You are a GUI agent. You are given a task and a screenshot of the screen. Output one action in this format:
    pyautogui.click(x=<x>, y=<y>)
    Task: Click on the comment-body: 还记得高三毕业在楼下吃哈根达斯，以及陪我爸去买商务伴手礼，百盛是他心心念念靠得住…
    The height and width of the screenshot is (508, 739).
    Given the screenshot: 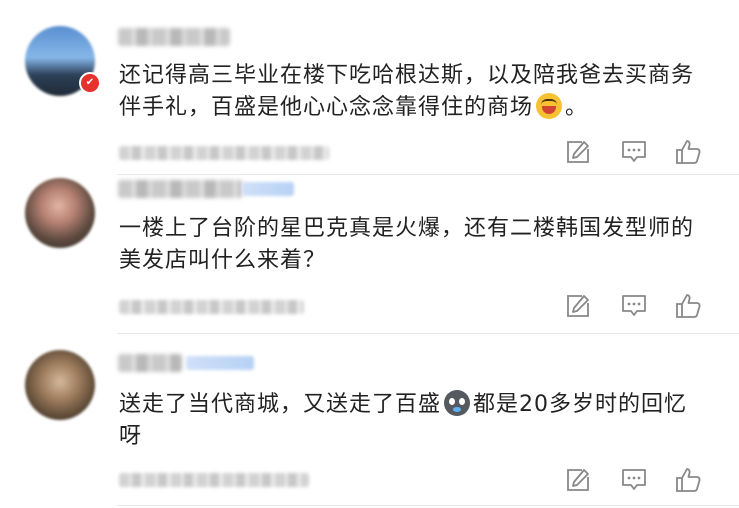 What is the action you would take?
    pyautogui.click(x=407, y=91)
    